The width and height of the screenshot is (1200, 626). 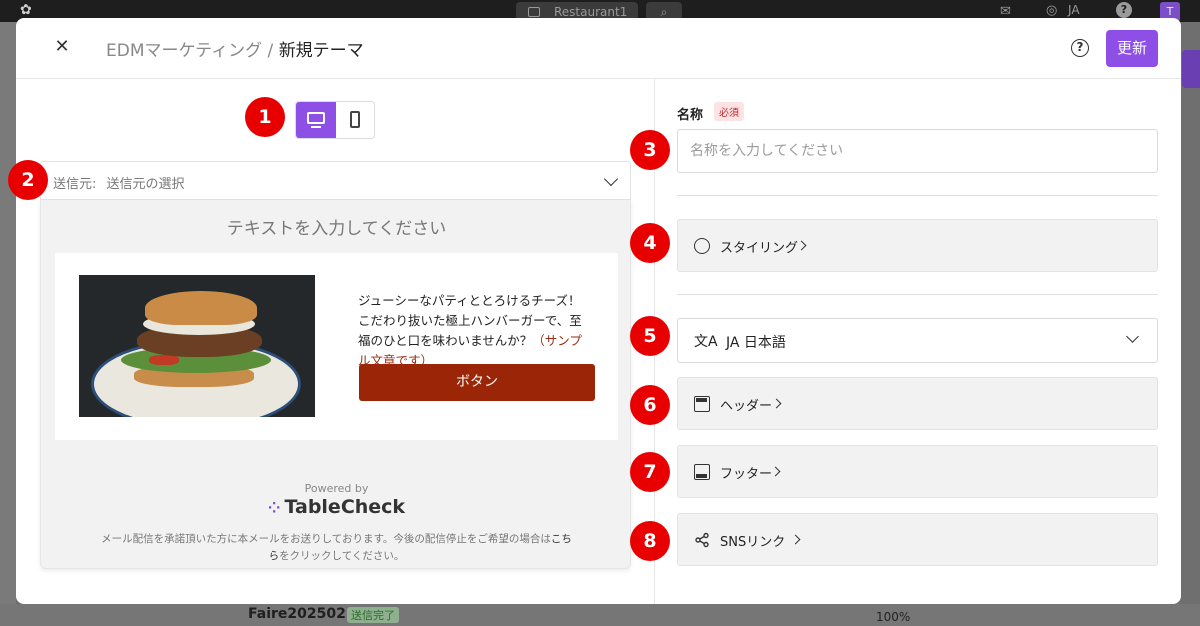 What do you see at coordinates (756, 343) in the screenshot?
I see `language-value: JA 日本語` at bounding box center [756, 343].